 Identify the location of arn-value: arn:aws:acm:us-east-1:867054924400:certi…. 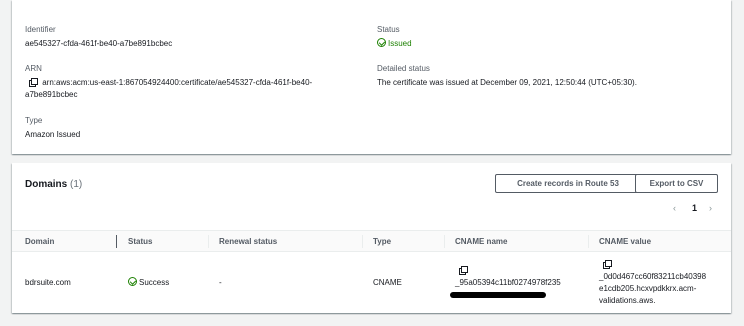
(170, 83).